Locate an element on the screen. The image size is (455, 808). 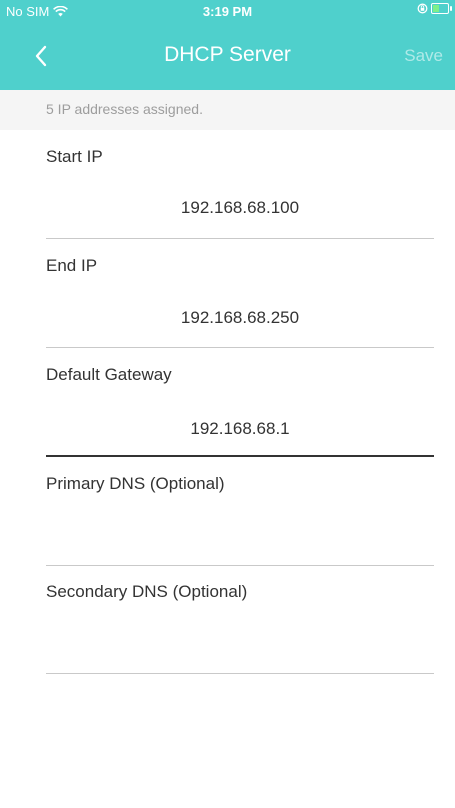
primary-dns-label: Primary DNS (Optional) is located at coordinates (135, 483).